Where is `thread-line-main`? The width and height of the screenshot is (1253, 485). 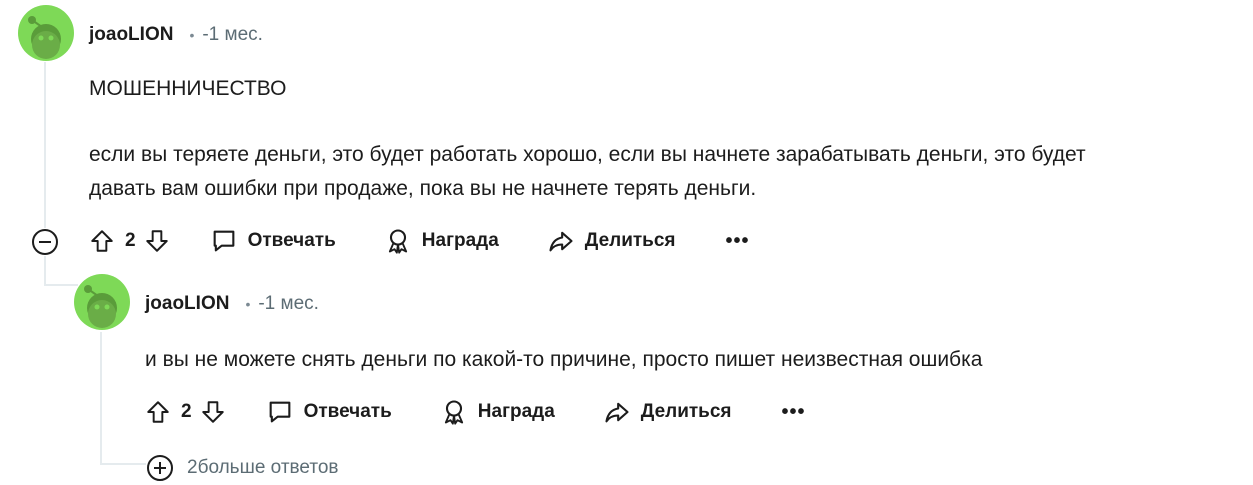
thread-line-main is located at coordinates (45, 145).